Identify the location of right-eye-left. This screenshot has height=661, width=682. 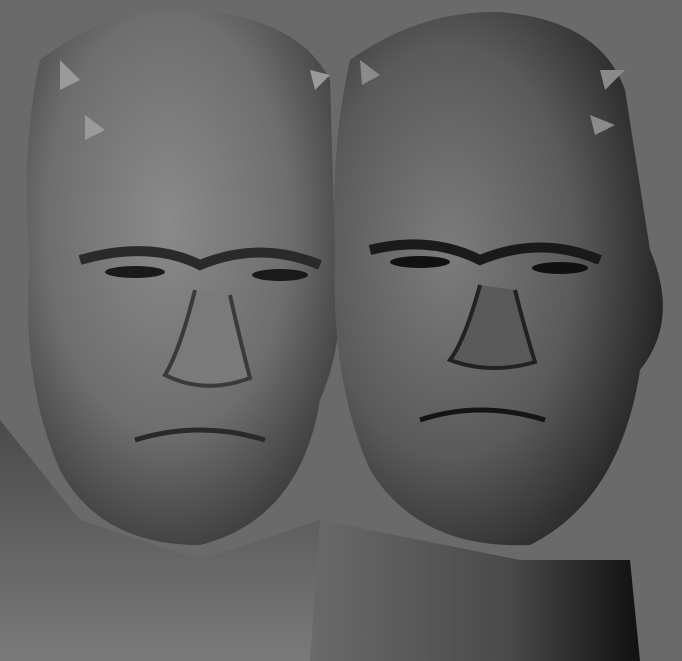
(420, 262).